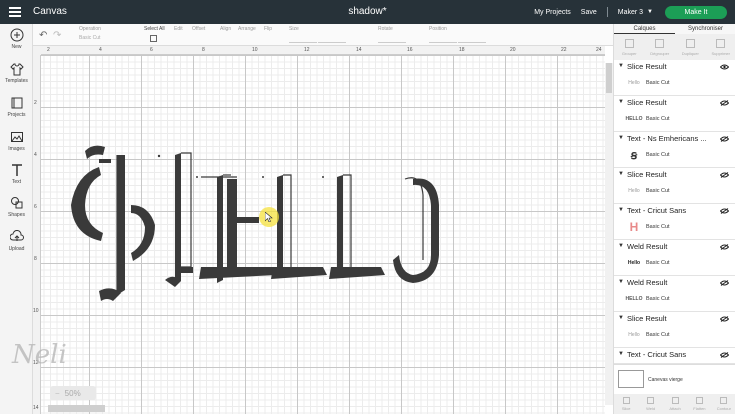  I want to click on position-group: Position, so click(458, 35).